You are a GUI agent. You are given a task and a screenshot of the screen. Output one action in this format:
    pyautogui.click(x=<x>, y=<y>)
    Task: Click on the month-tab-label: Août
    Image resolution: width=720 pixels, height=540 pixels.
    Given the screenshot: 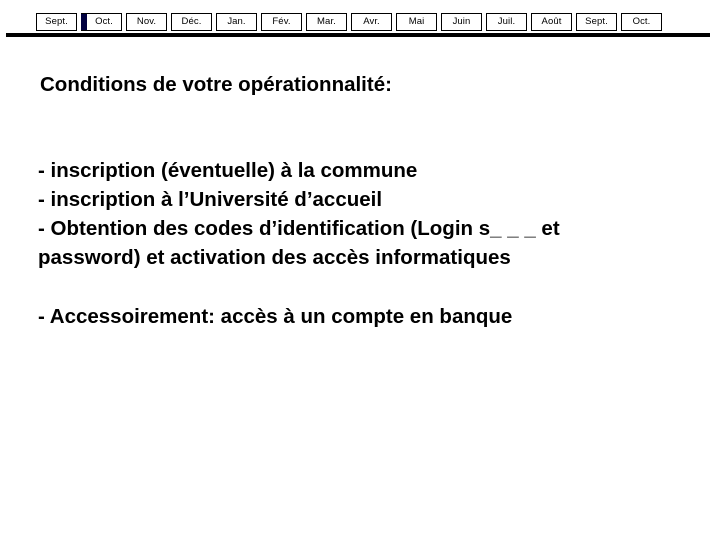 What is the action you would take?
    pyautogui.click(x=551, y=22)
    